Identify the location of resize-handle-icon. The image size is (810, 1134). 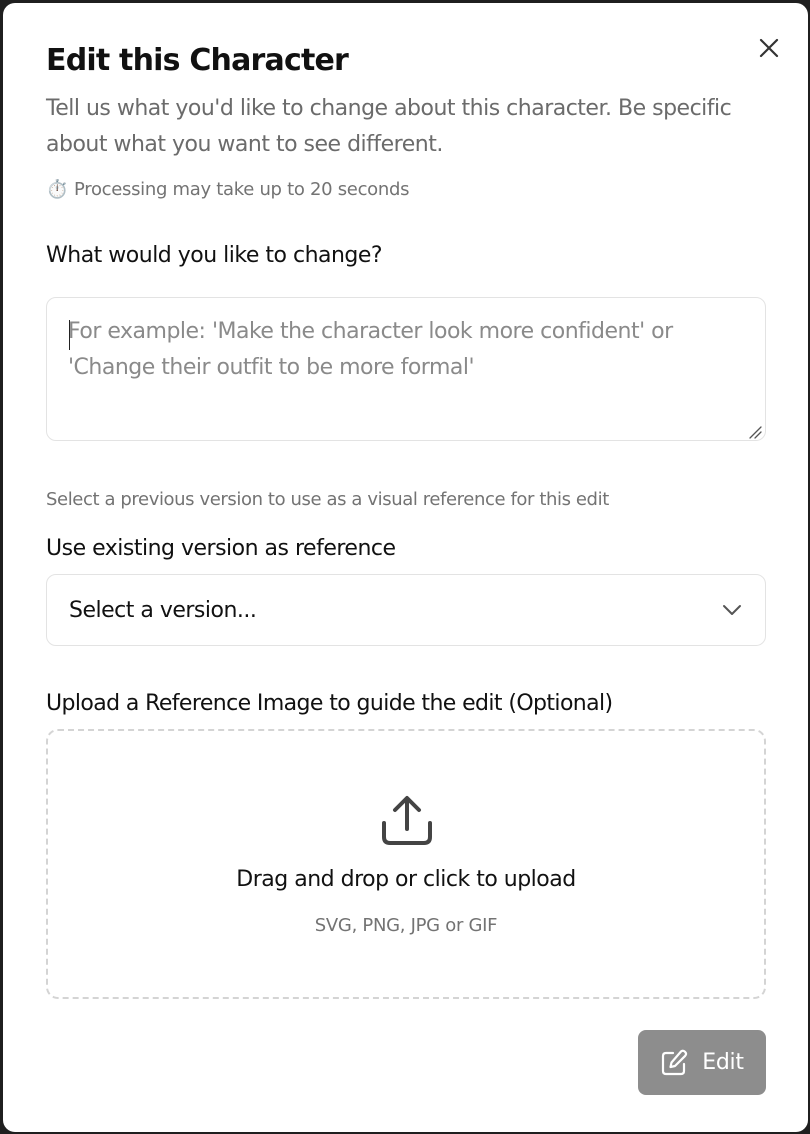
(755, 432).